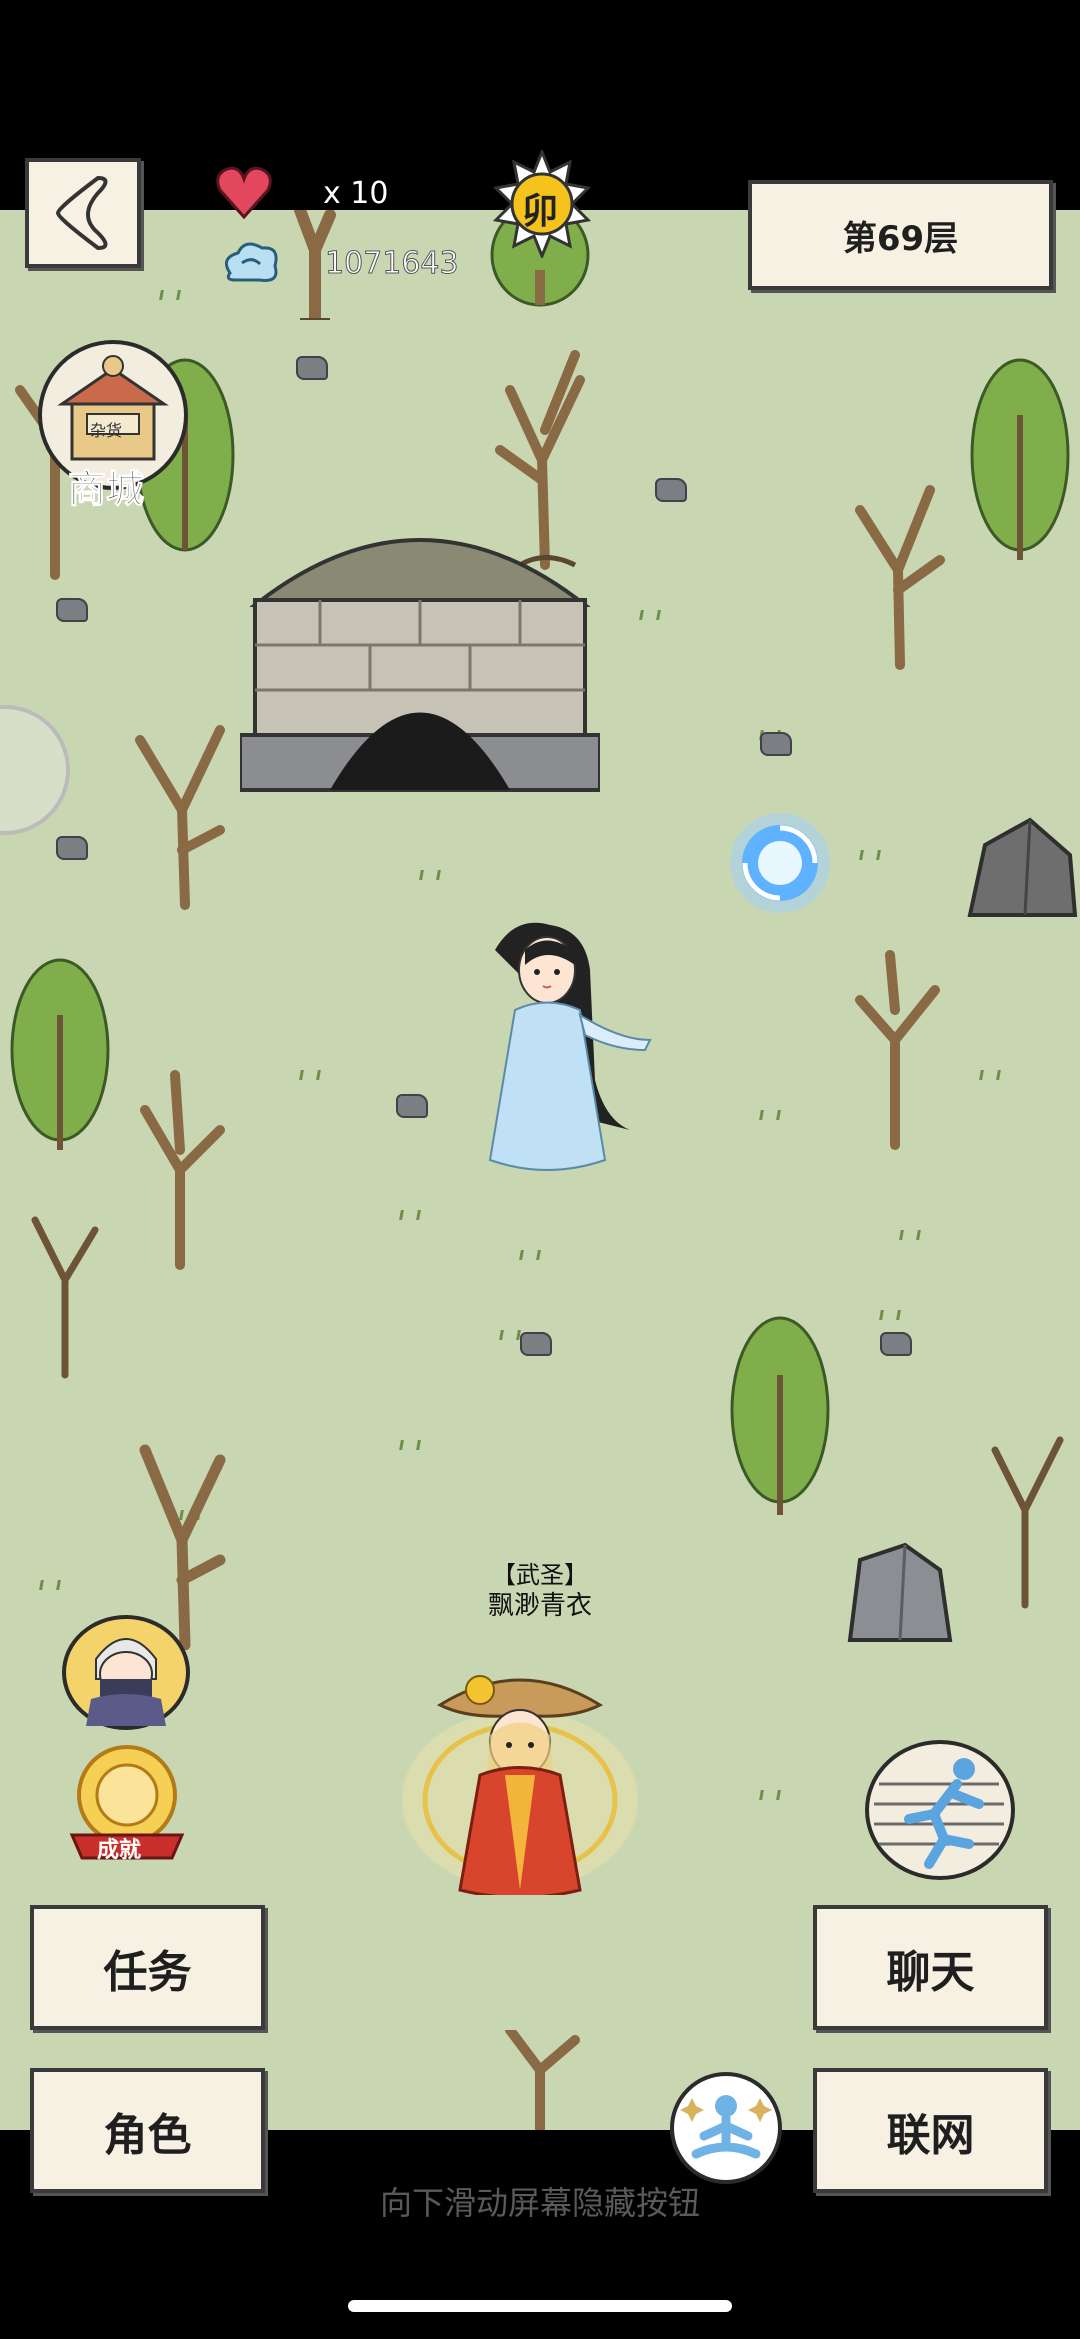  Describe the element at coordinates (539, 2203) in the screenshot. I see `footer-hint: 向下滑动屏幕隐藏按钮` at that location.